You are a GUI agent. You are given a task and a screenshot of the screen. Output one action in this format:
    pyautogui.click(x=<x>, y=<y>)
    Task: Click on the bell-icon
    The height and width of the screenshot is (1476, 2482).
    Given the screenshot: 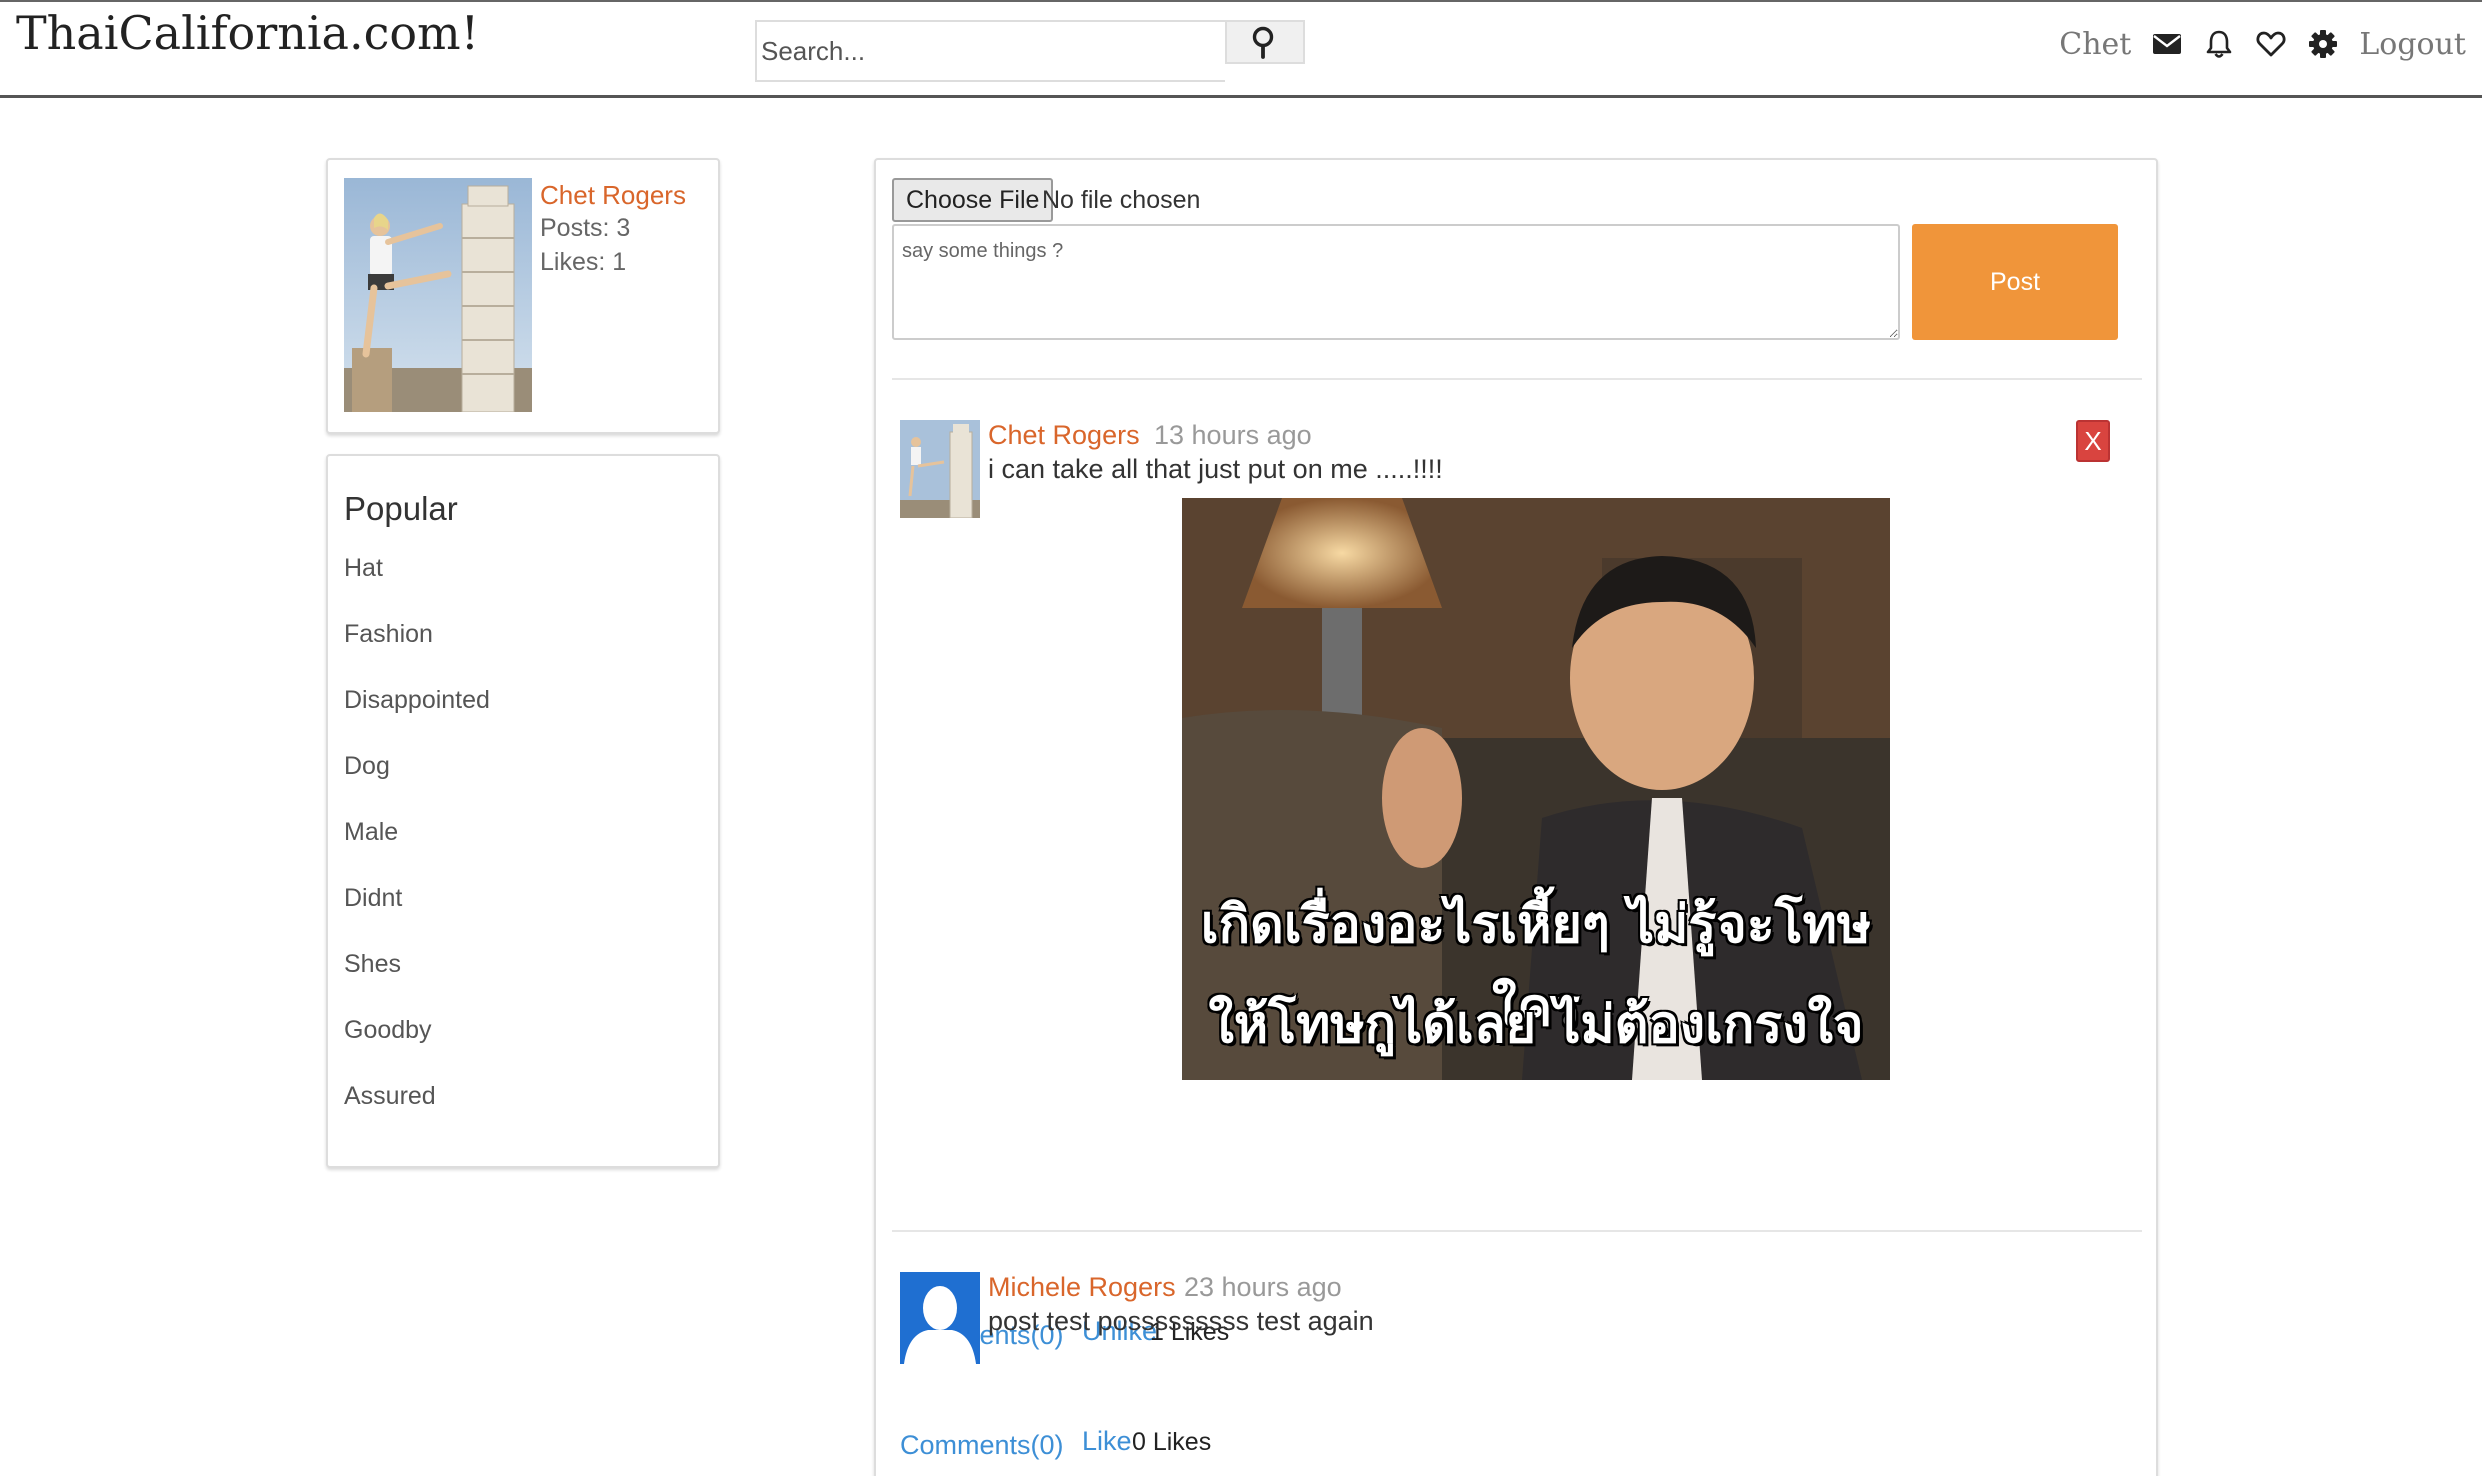 What is the action you would take?
    pyautogui.click(x=2219, y=44)
    